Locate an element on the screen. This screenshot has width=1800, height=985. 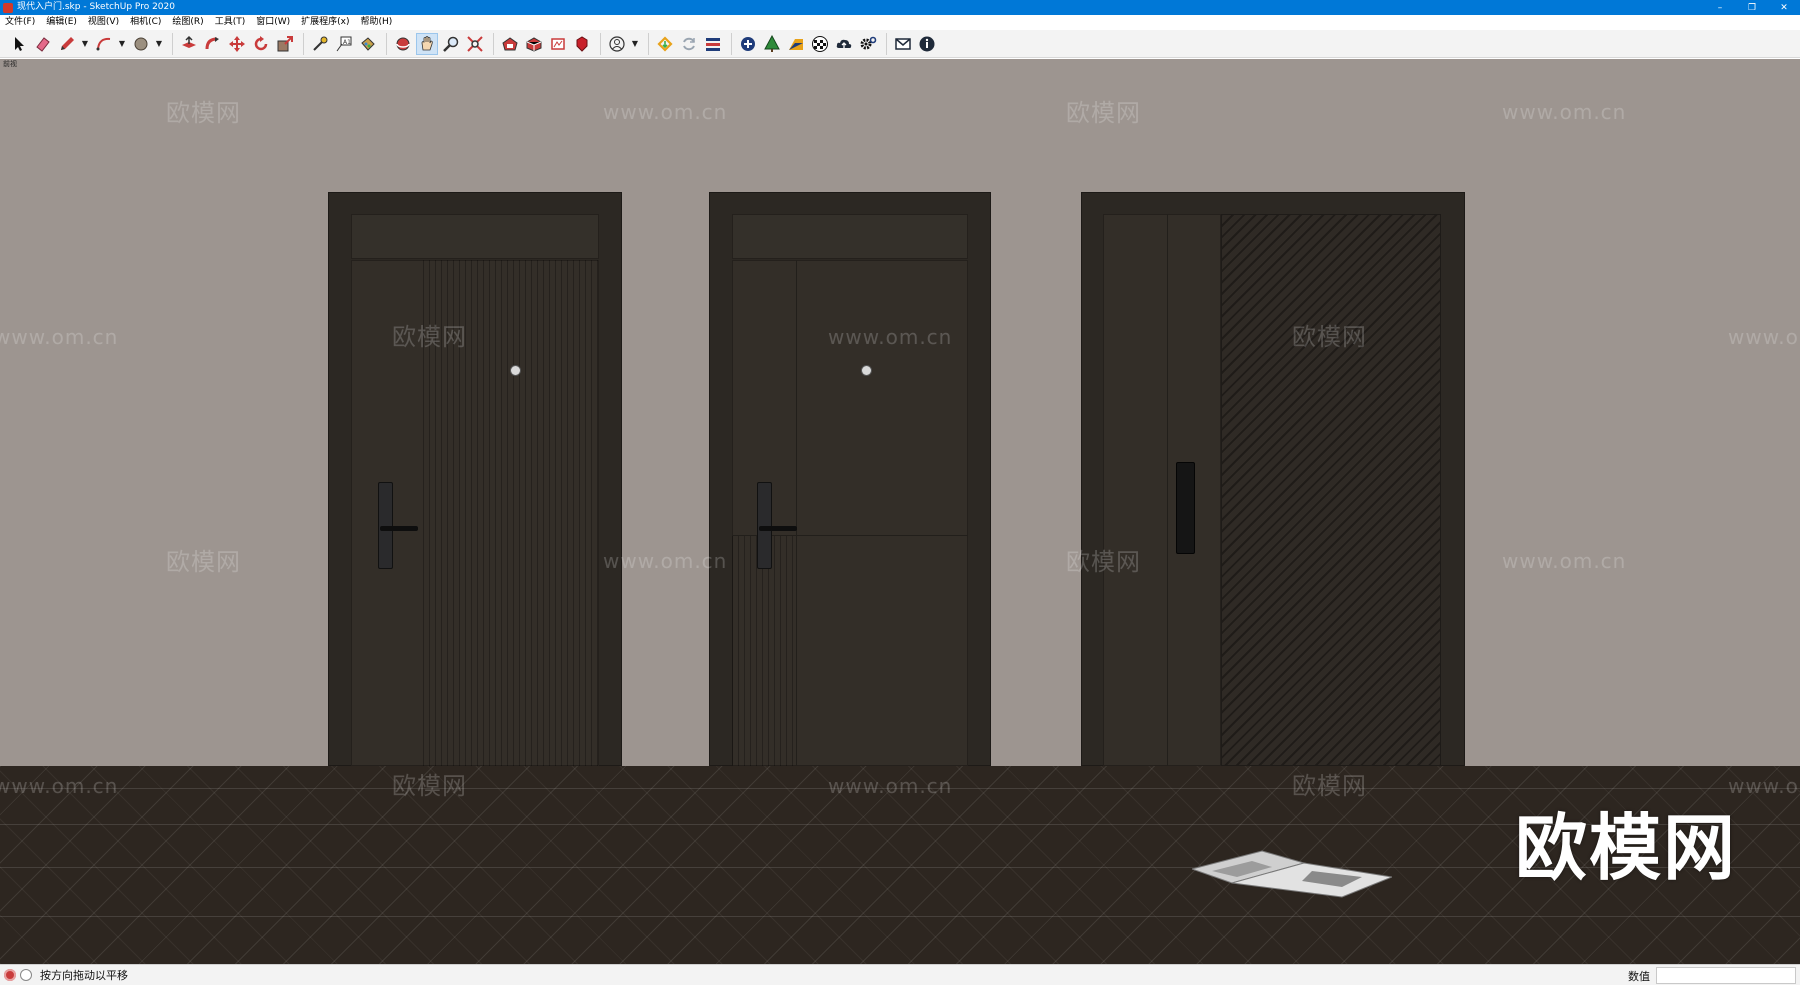
account-button is located at coordinates (617, 44).